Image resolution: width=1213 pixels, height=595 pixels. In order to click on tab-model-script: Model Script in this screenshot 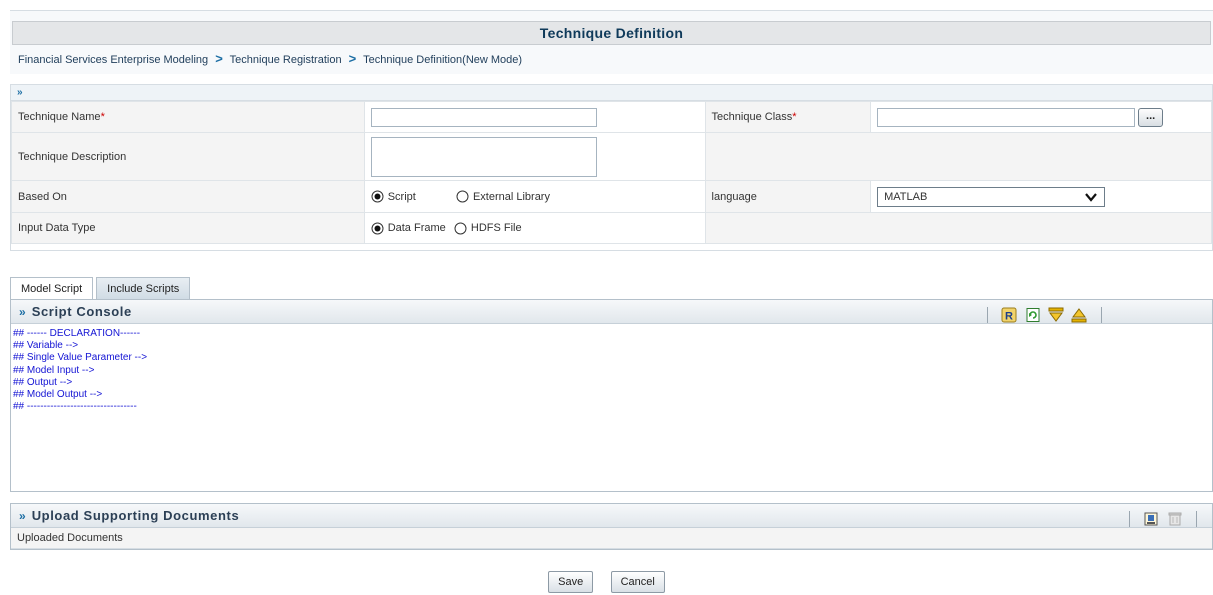, I will do `click(52, 288)`.